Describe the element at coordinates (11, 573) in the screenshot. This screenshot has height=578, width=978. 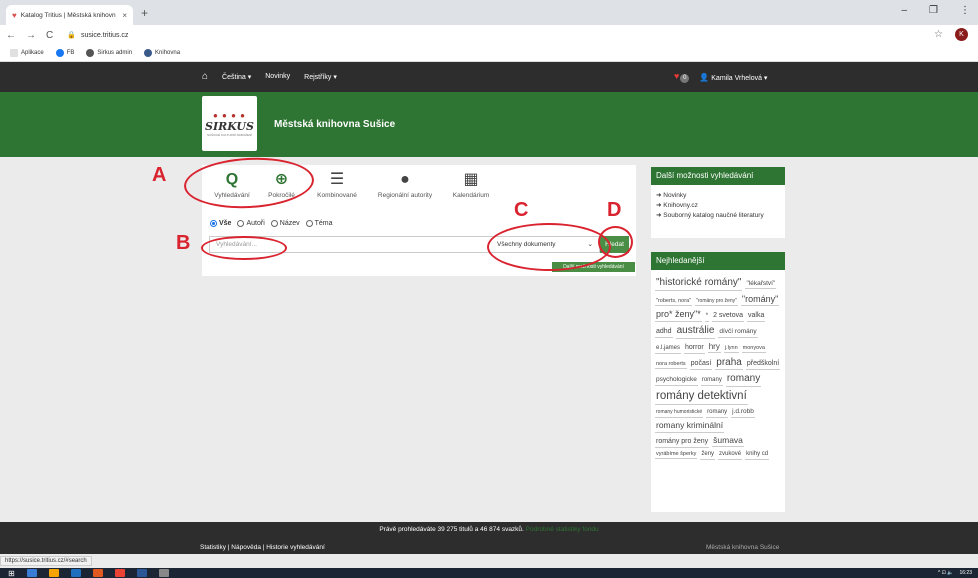
I see `windows-start-icon: ⊞` at that location.